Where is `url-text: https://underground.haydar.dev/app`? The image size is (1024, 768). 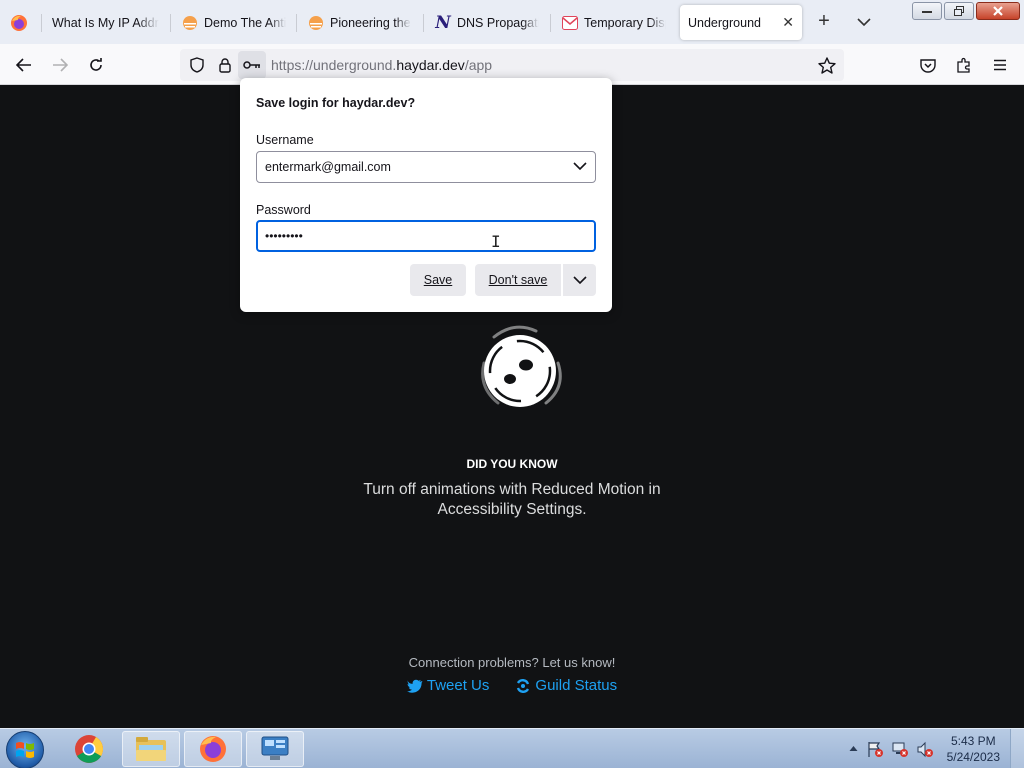 url-text: https://underground.haydar.dev/app is located at coordinates (381, 65).